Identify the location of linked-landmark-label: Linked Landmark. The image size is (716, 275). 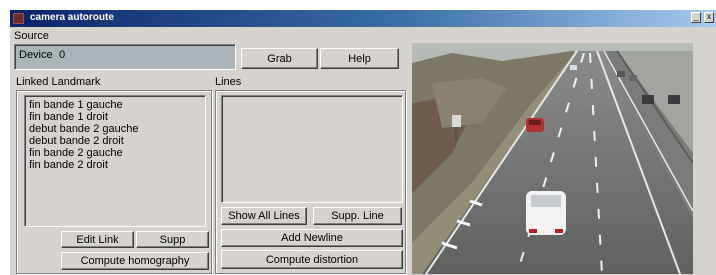
(58, 82).